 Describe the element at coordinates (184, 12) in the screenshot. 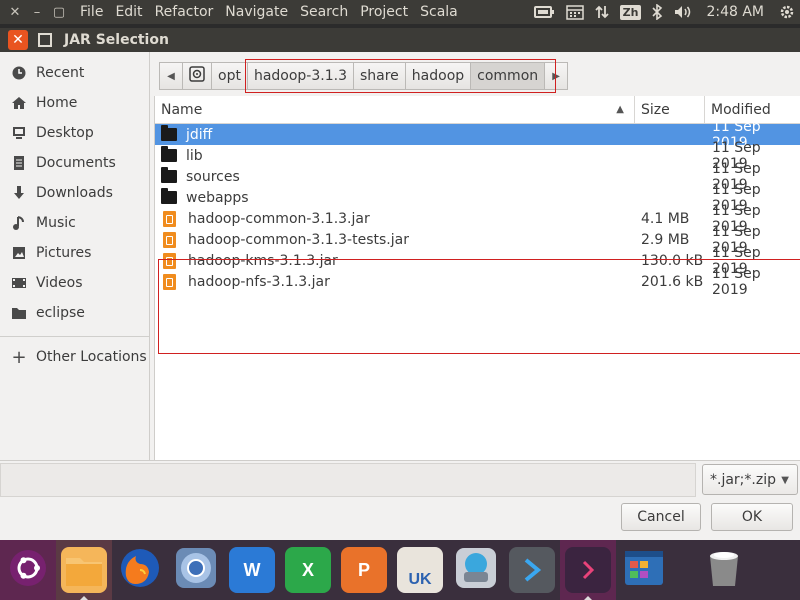

I see `menu-refactor: Refactor` at that location.